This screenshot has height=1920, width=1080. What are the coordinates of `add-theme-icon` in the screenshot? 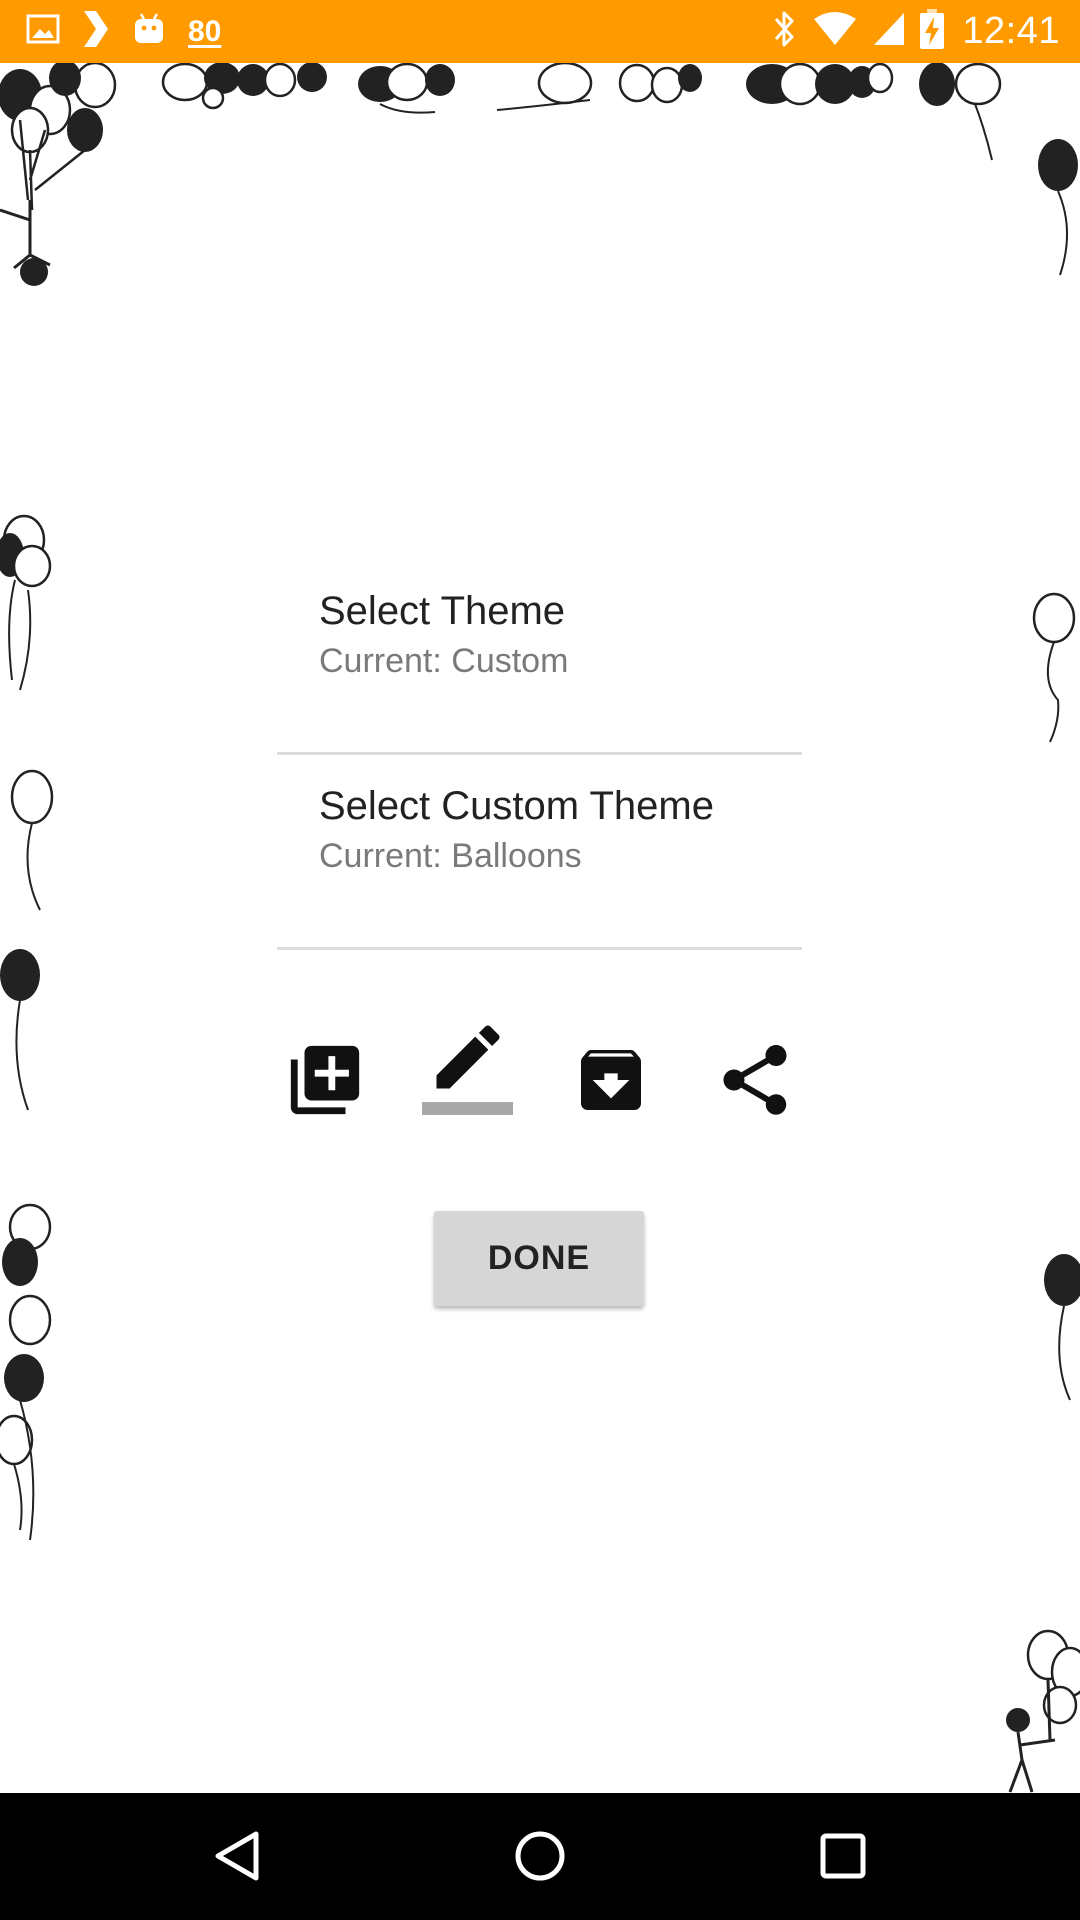 It's located at (325, 1080).